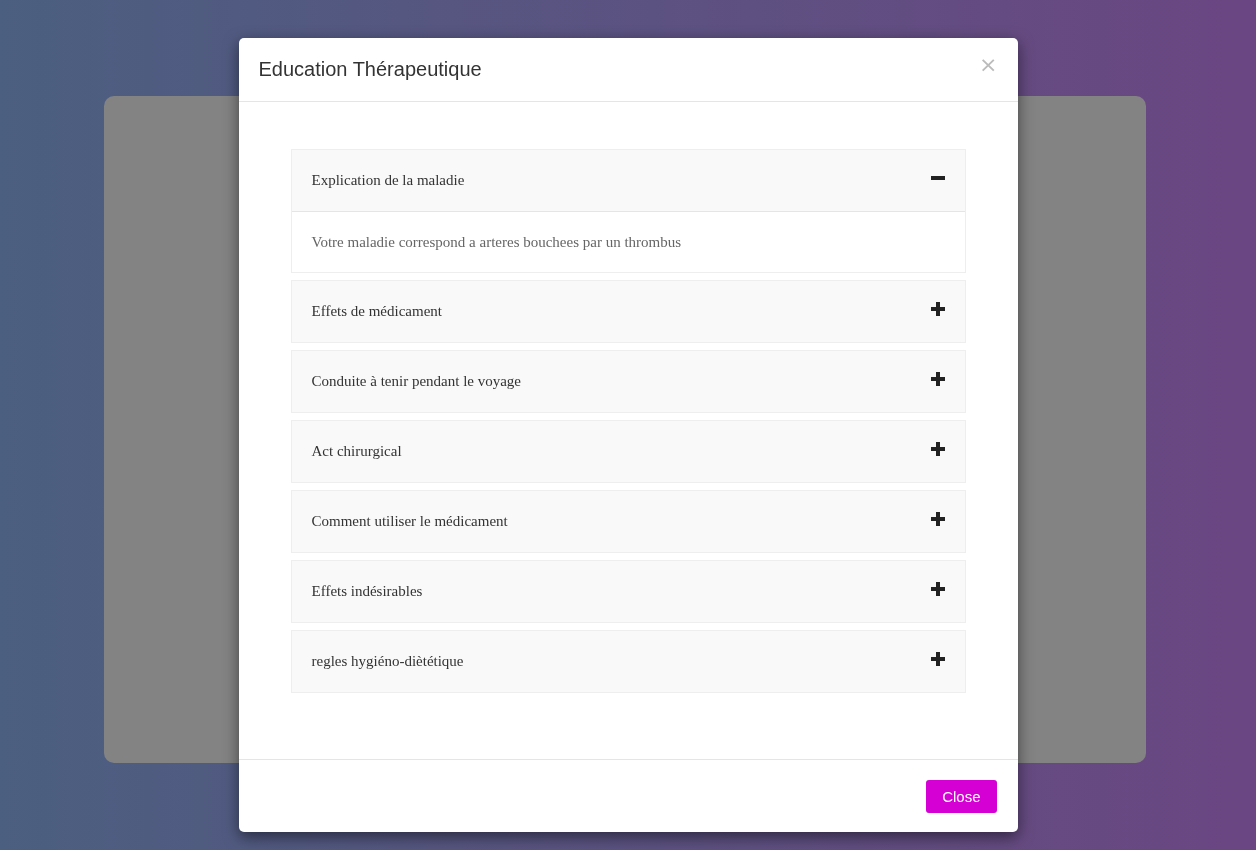 This screenshot has height=850, width=1256. I want to click on accordion-header: Act chirurgical, so click(628, 451).